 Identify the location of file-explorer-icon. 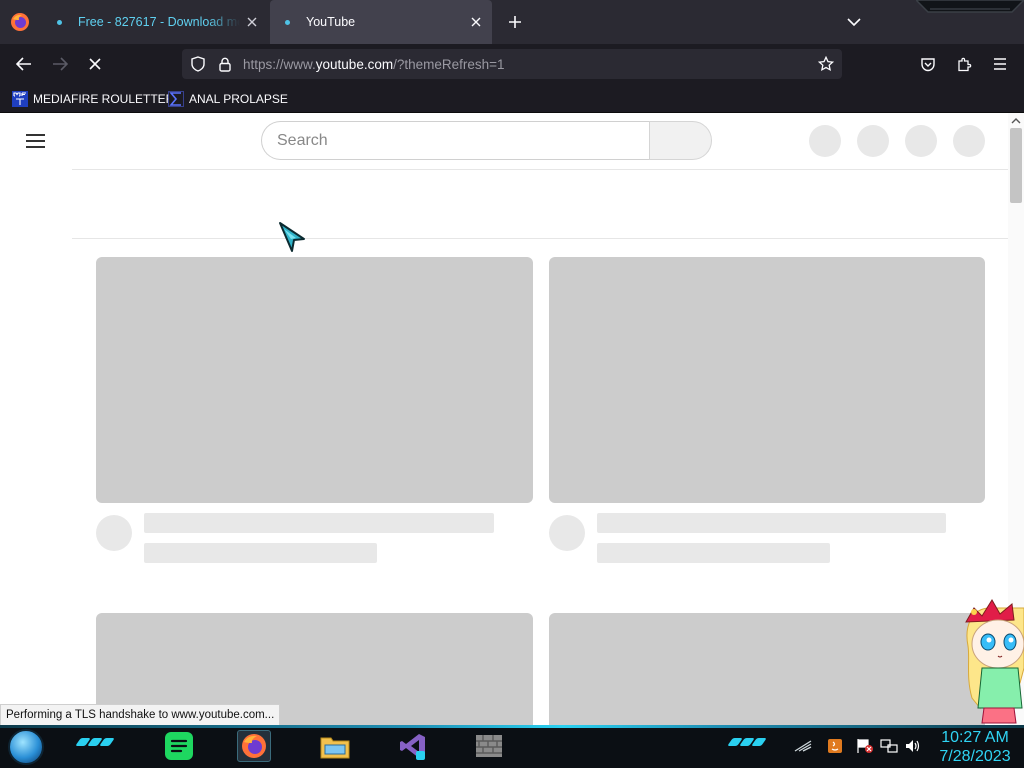
(335, 748).